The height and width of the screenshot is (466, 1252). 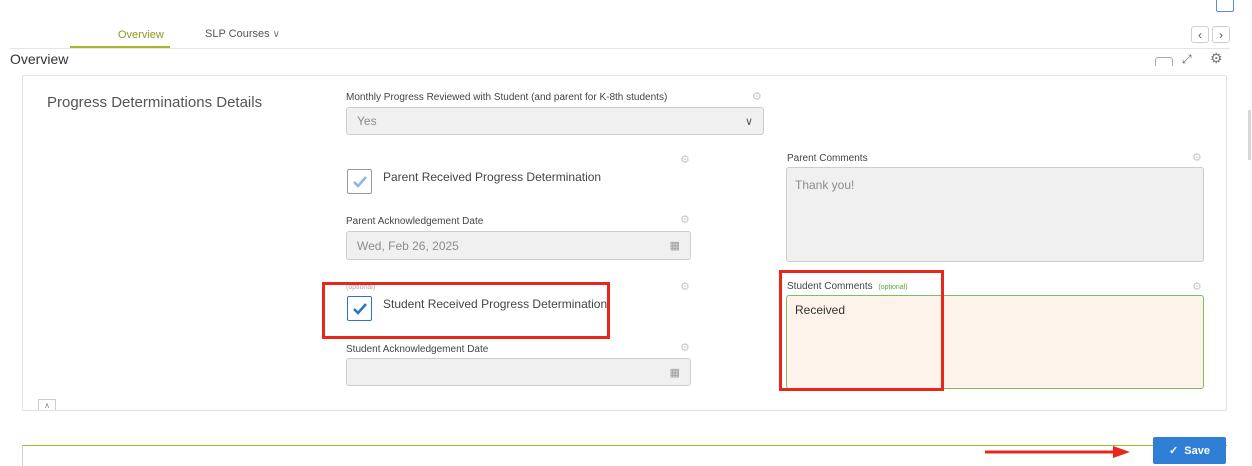 What do you see at coordinates (237, 34) in the screenshot?
I see `tab-slp-courses-label: SLP Courses` at bounding box center [237, 34].